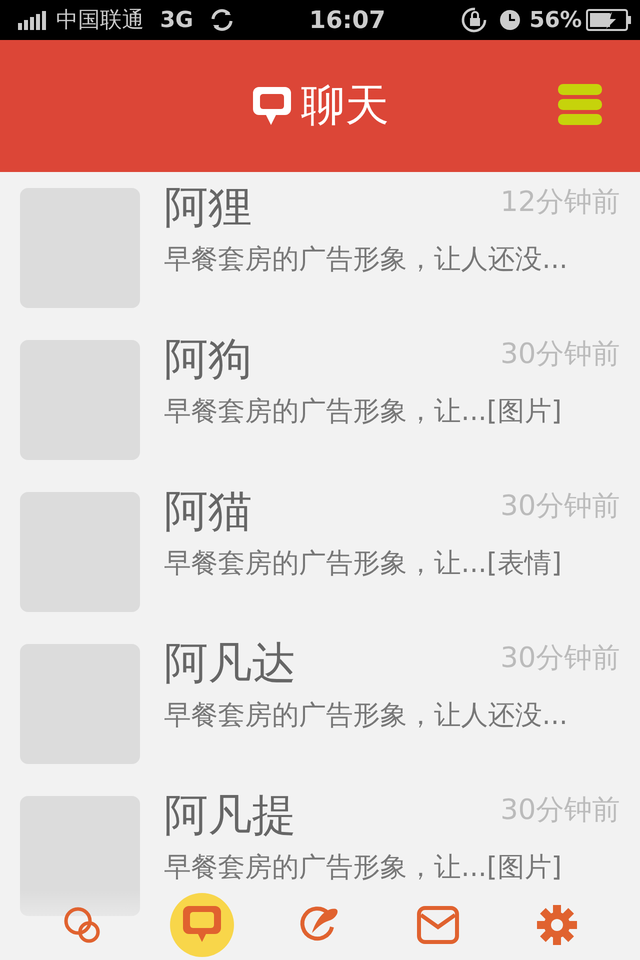  Describe the element at coordinates (230, 816) in the screenshot. I see `contact-name: 阿凡提` at that location.